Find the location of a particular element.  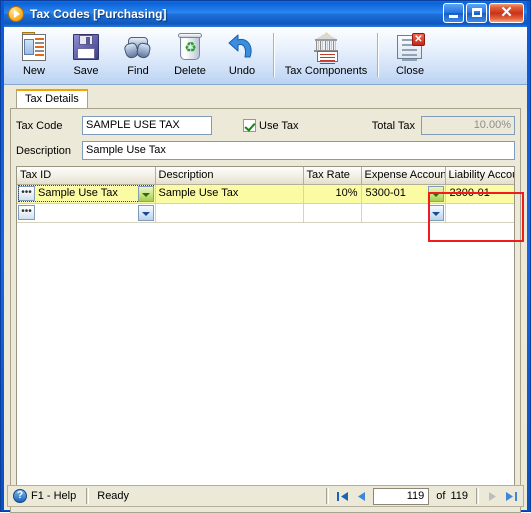

close-button: ✕ is located at coordinates (506, 13).